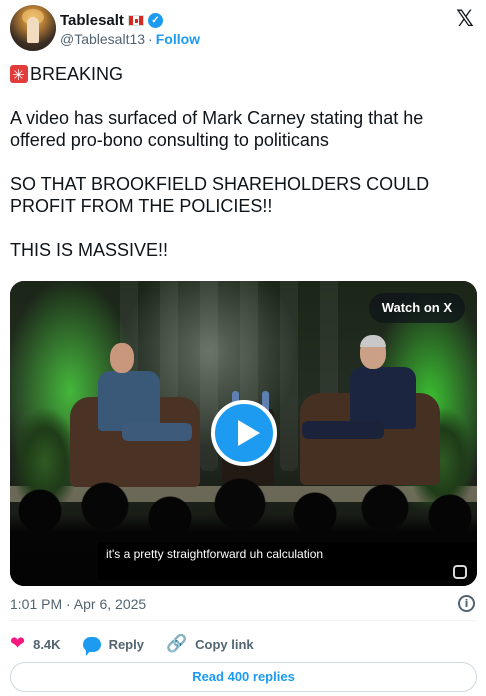 This screenshot has width=486, height=696. I want to click on author-handle: @Tablesalt13, so click(102, 39).